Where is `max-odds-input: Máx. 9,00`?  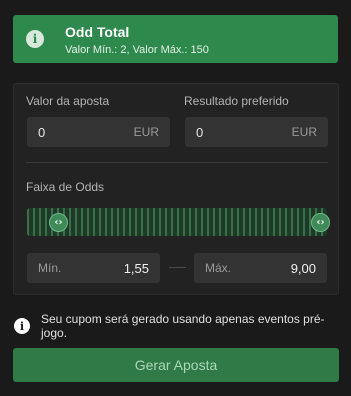 max-odds-input: Máx. 9,00 is located at coordinates (260, 268).